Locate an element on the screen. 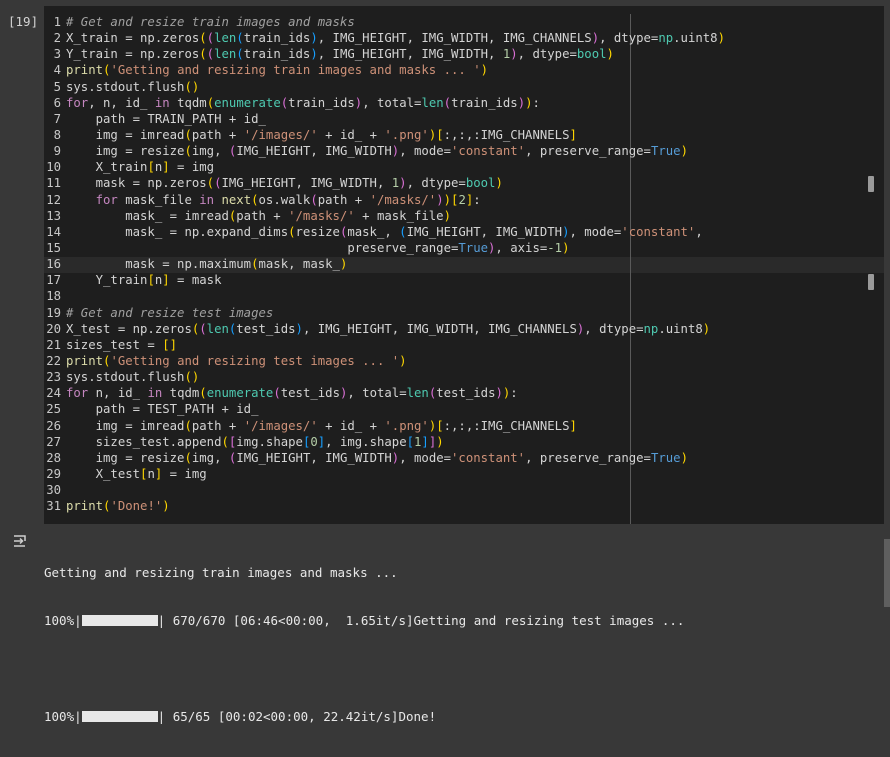 This screenshot has width=890, height=757. code-token: + id_ + is located at coordinates (351, 425).